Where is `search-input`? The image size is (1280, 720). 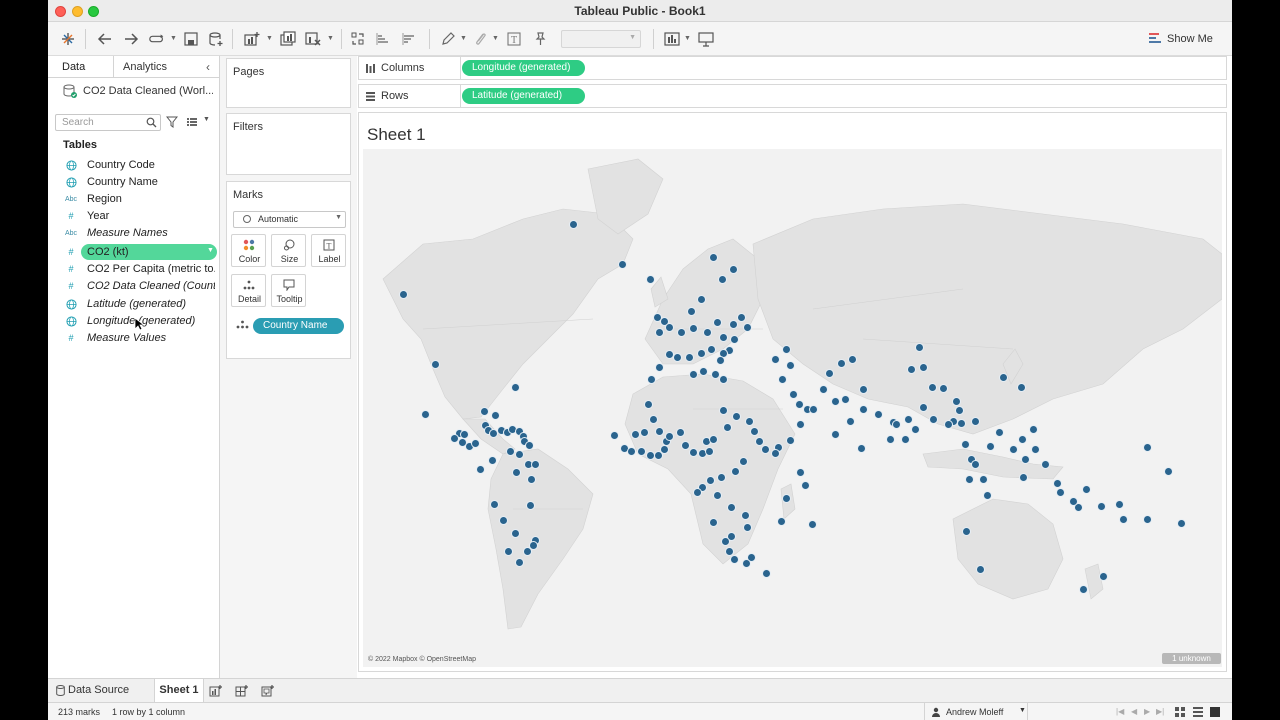 search-input is located at coordinates (100, 122).